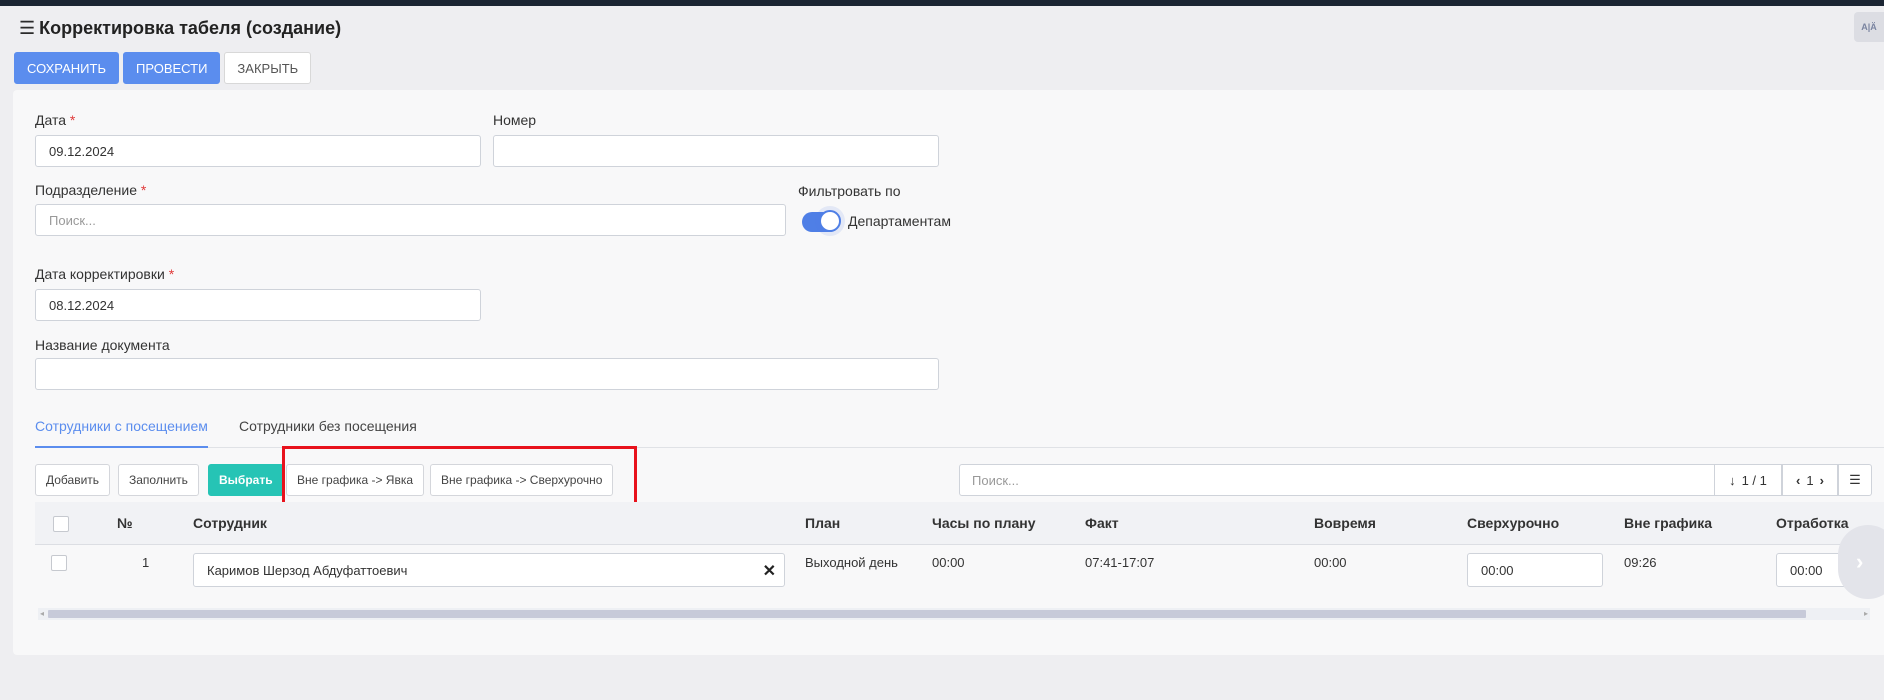  I want to click on plan-hours-value: 00:00, so click(948, 562).